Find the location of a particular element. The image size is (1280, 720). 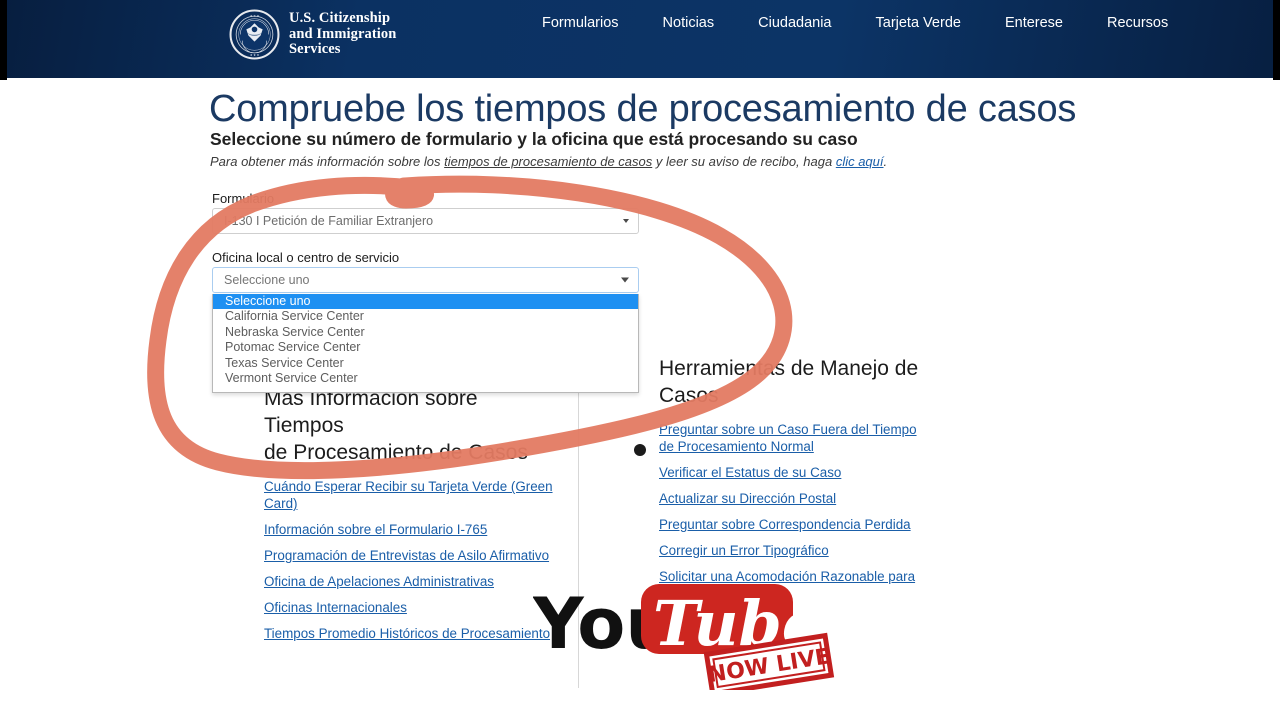

agency-name-line1: U.S. Citizenship is located at coordinates (340, 18).